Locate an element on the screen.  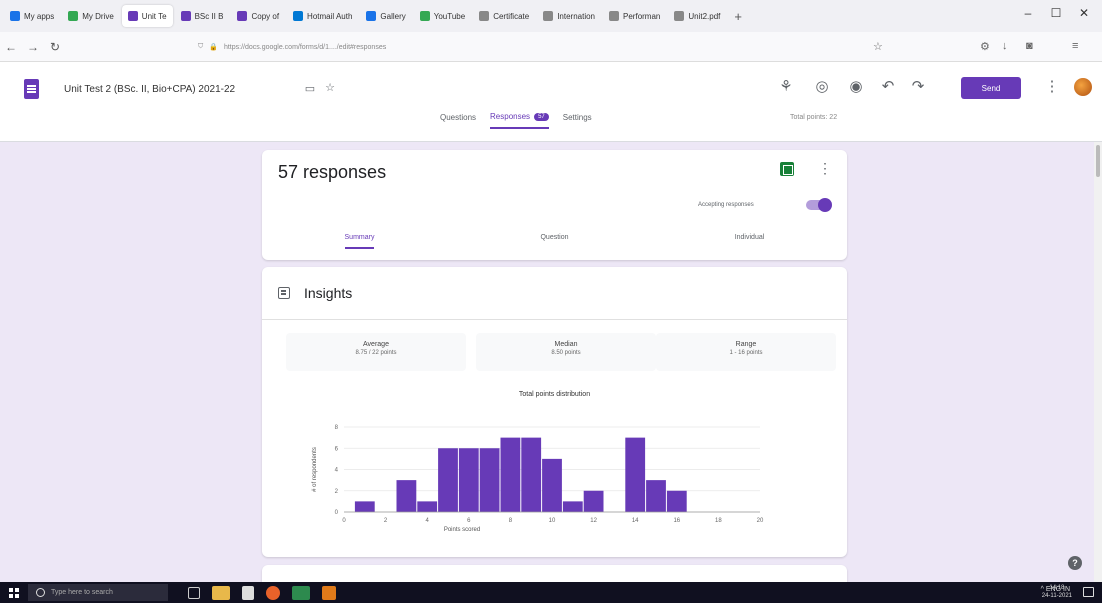
tab-settings: Settings is located at coordinates (577, 120).